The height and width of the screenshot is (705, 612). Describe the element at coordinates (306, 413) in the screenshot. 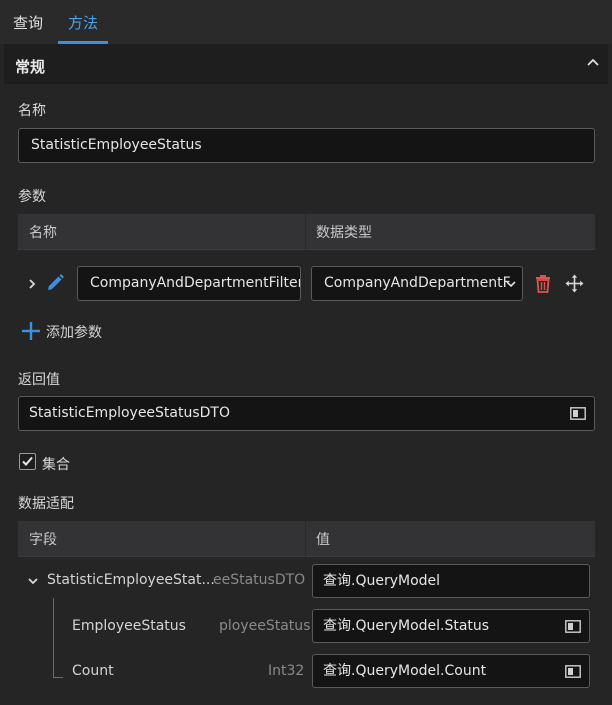

I see `return-value-input: StatisticEmployeeStatusDTO` at that location.